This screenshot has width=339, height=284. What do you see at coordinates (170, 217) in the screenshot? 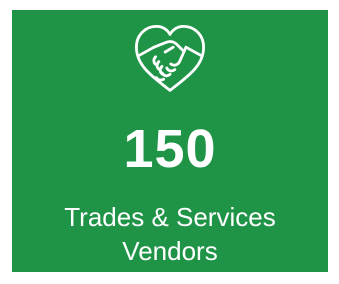
I see `stat-label-line1: Trades & Services` at bounding box center [170, 217].